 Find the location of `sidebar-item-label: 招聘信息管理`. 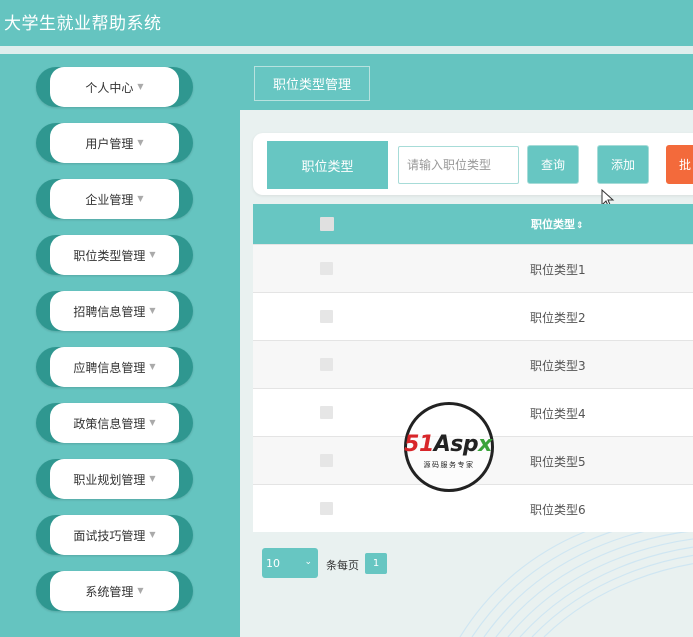

sidebar-item-label: 招聘信息管理 is located at coordinates (109, 311).